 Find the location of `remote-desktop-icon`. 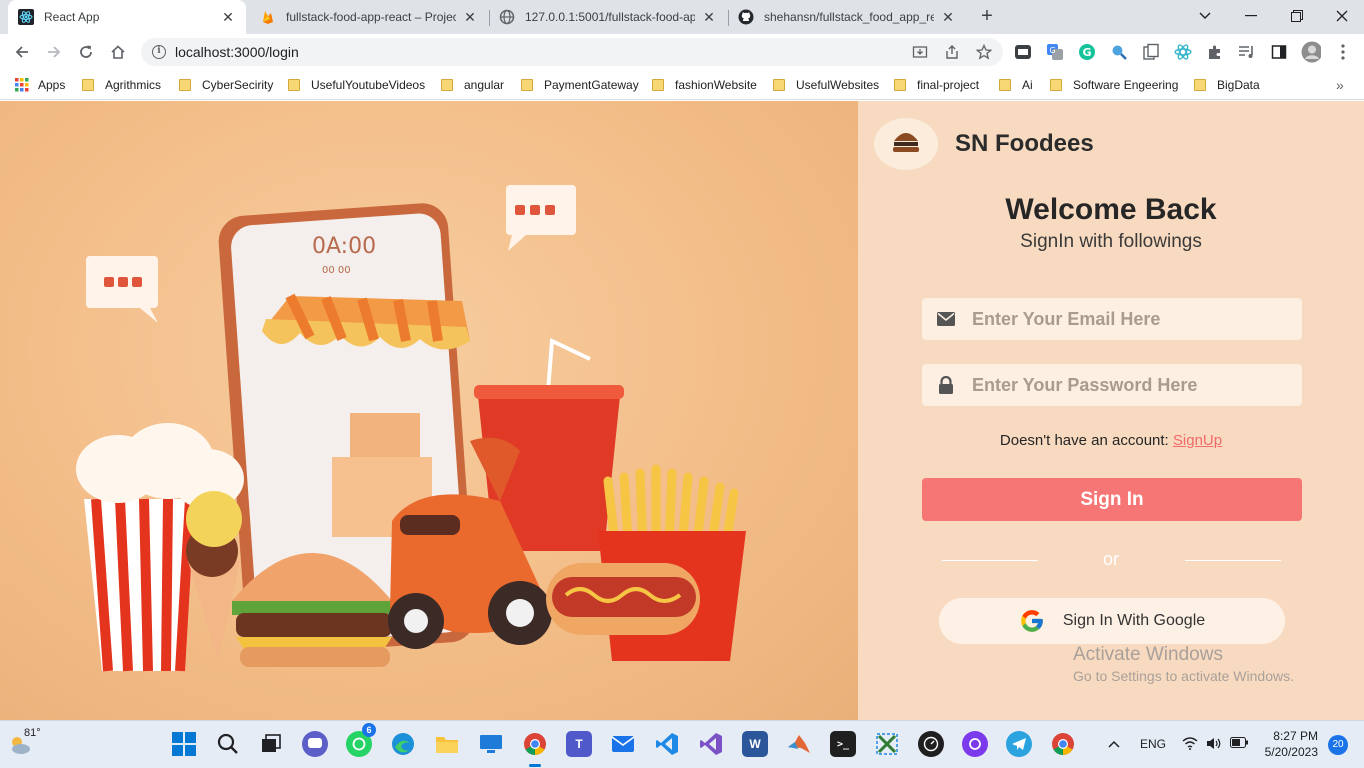

remote-desktop-icon is located at coordinates (491, 744).